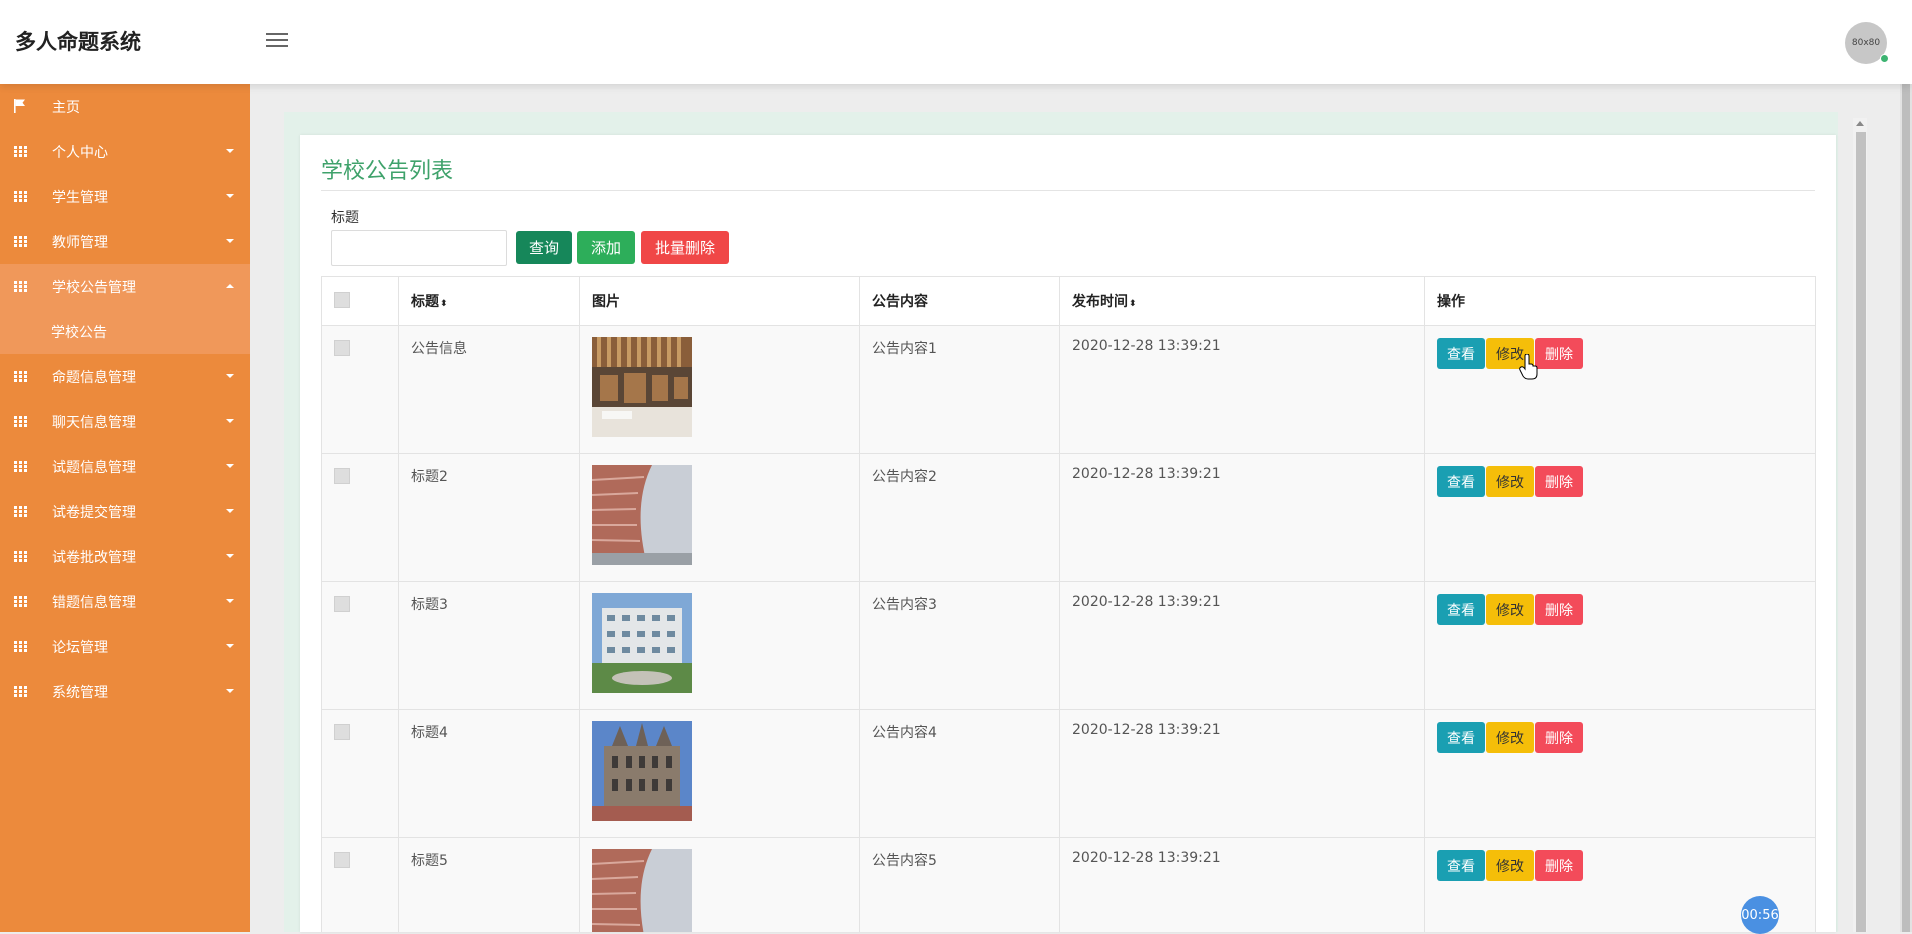  Describe the element at coordinates (959, 517) in the screenshot. I see `content-cell: 公告内容2` at that location.